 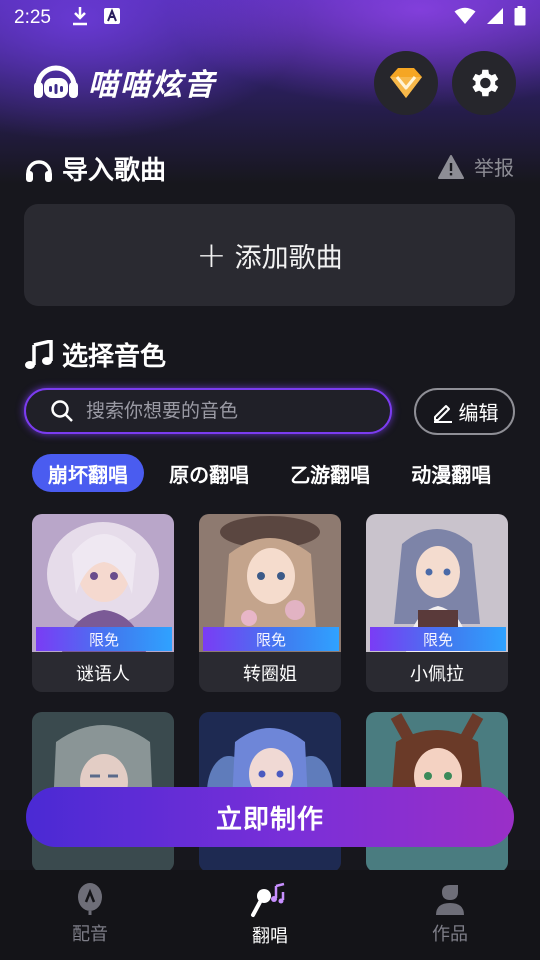 I want to click on tab-honkai: 崩坏翻唱, so click(x=88, y=473).